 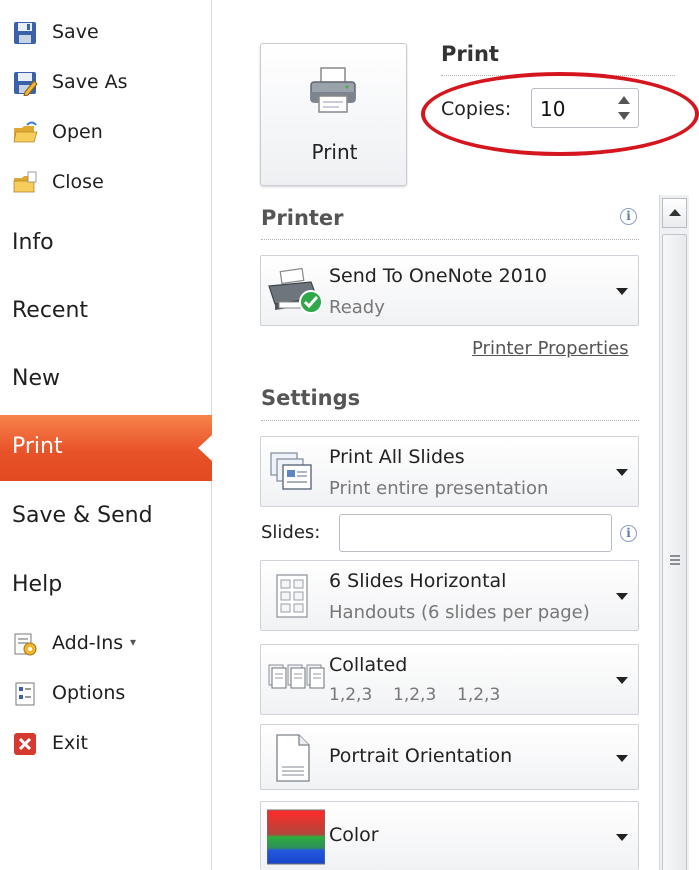 I want to click on orientation-title: Portrait Orientation, so click(x=421, y=756).